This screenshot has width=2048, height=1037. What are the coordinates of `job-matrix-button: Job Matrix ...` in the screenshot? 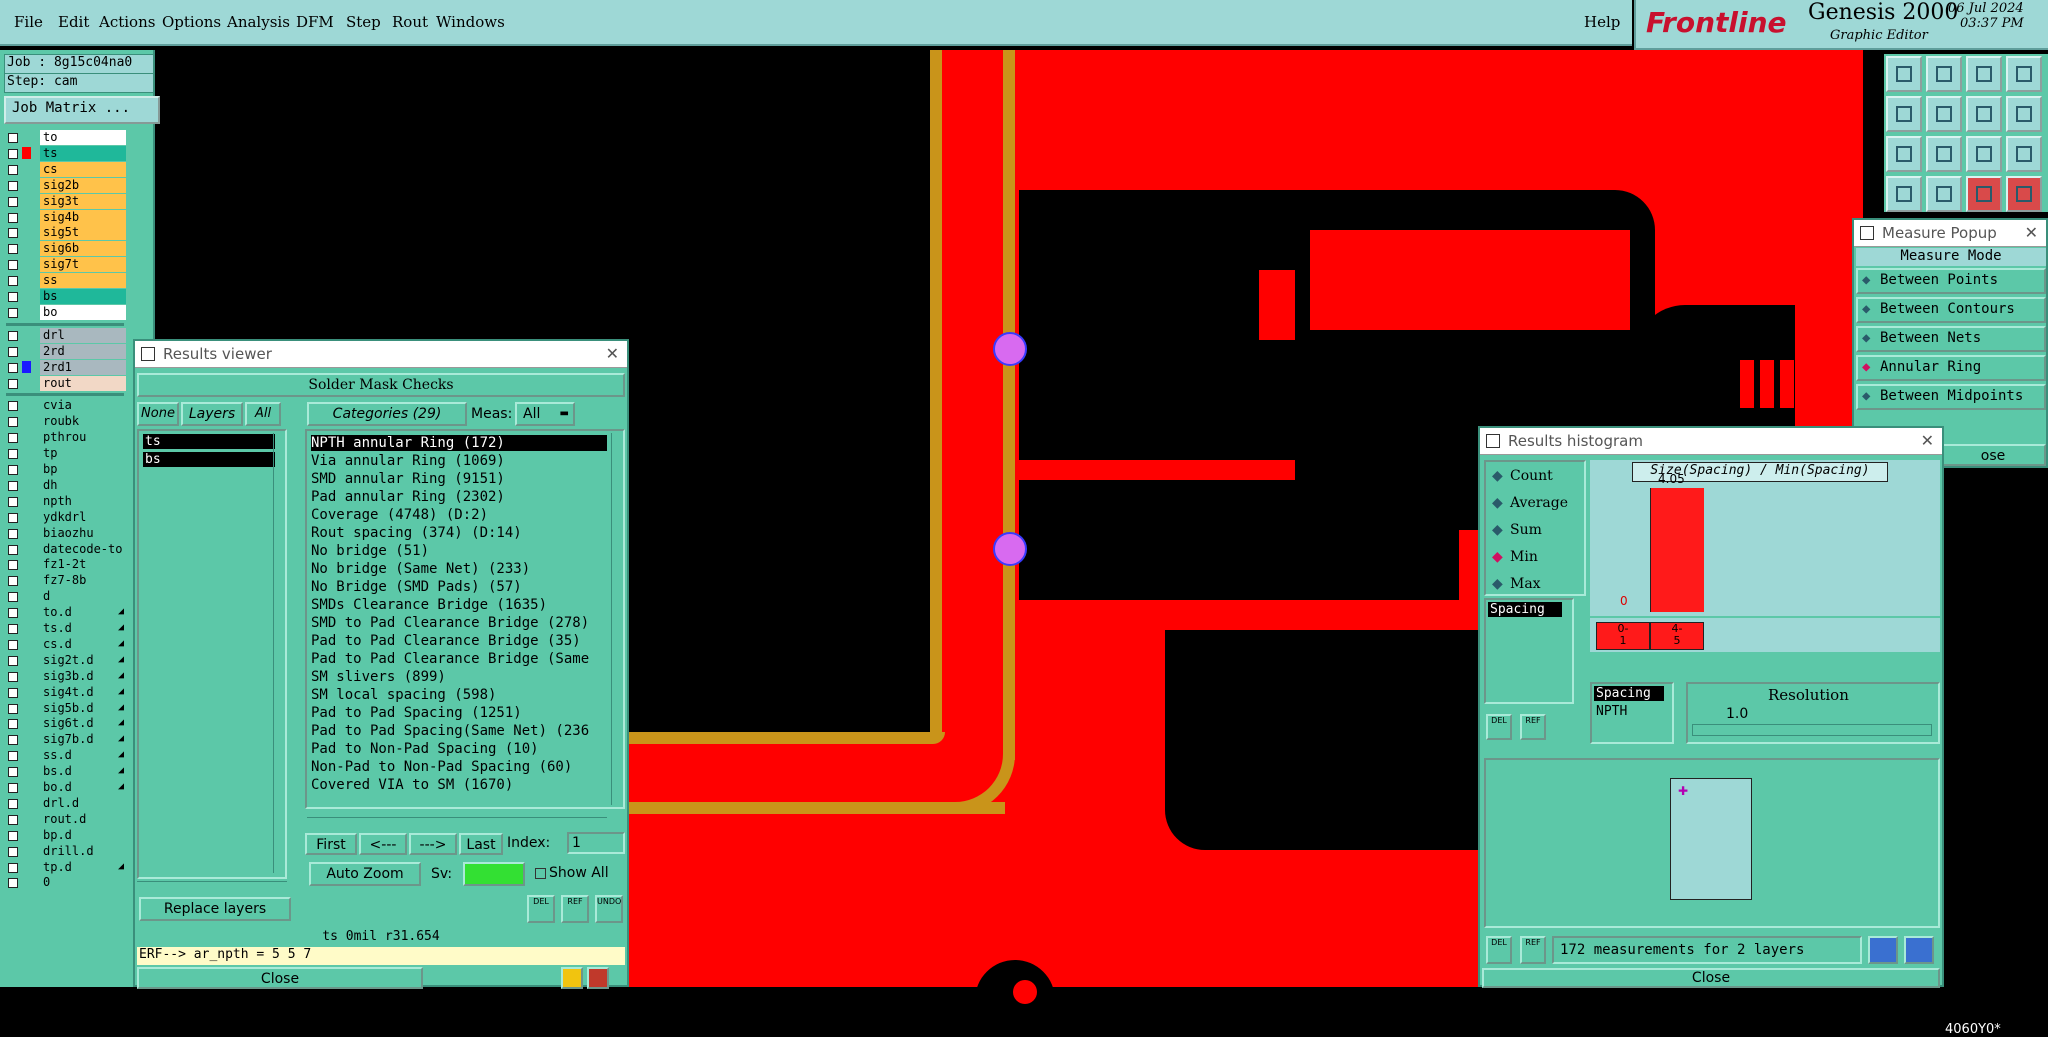 It's located at (82, 110).